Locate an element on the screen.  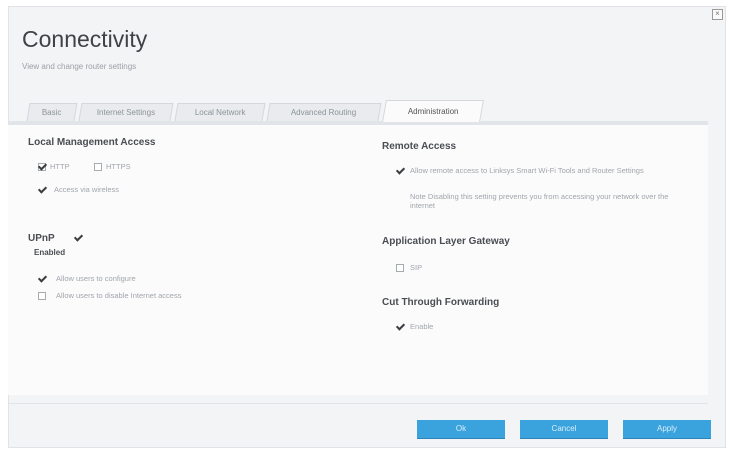
https-checkbox is located at coordinates (98, 167).